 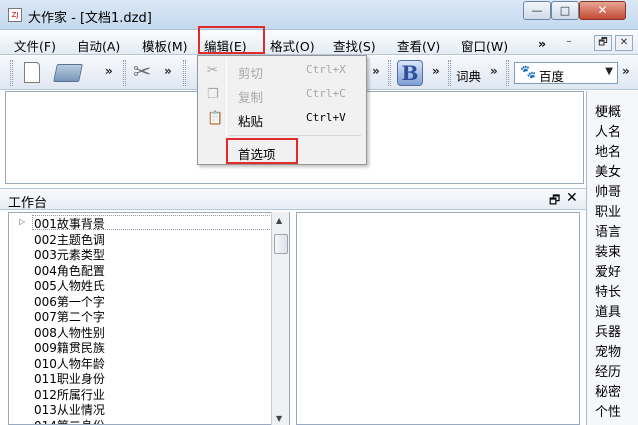 I want to click on keyword-item: 职业, so click(x=615, y=212).